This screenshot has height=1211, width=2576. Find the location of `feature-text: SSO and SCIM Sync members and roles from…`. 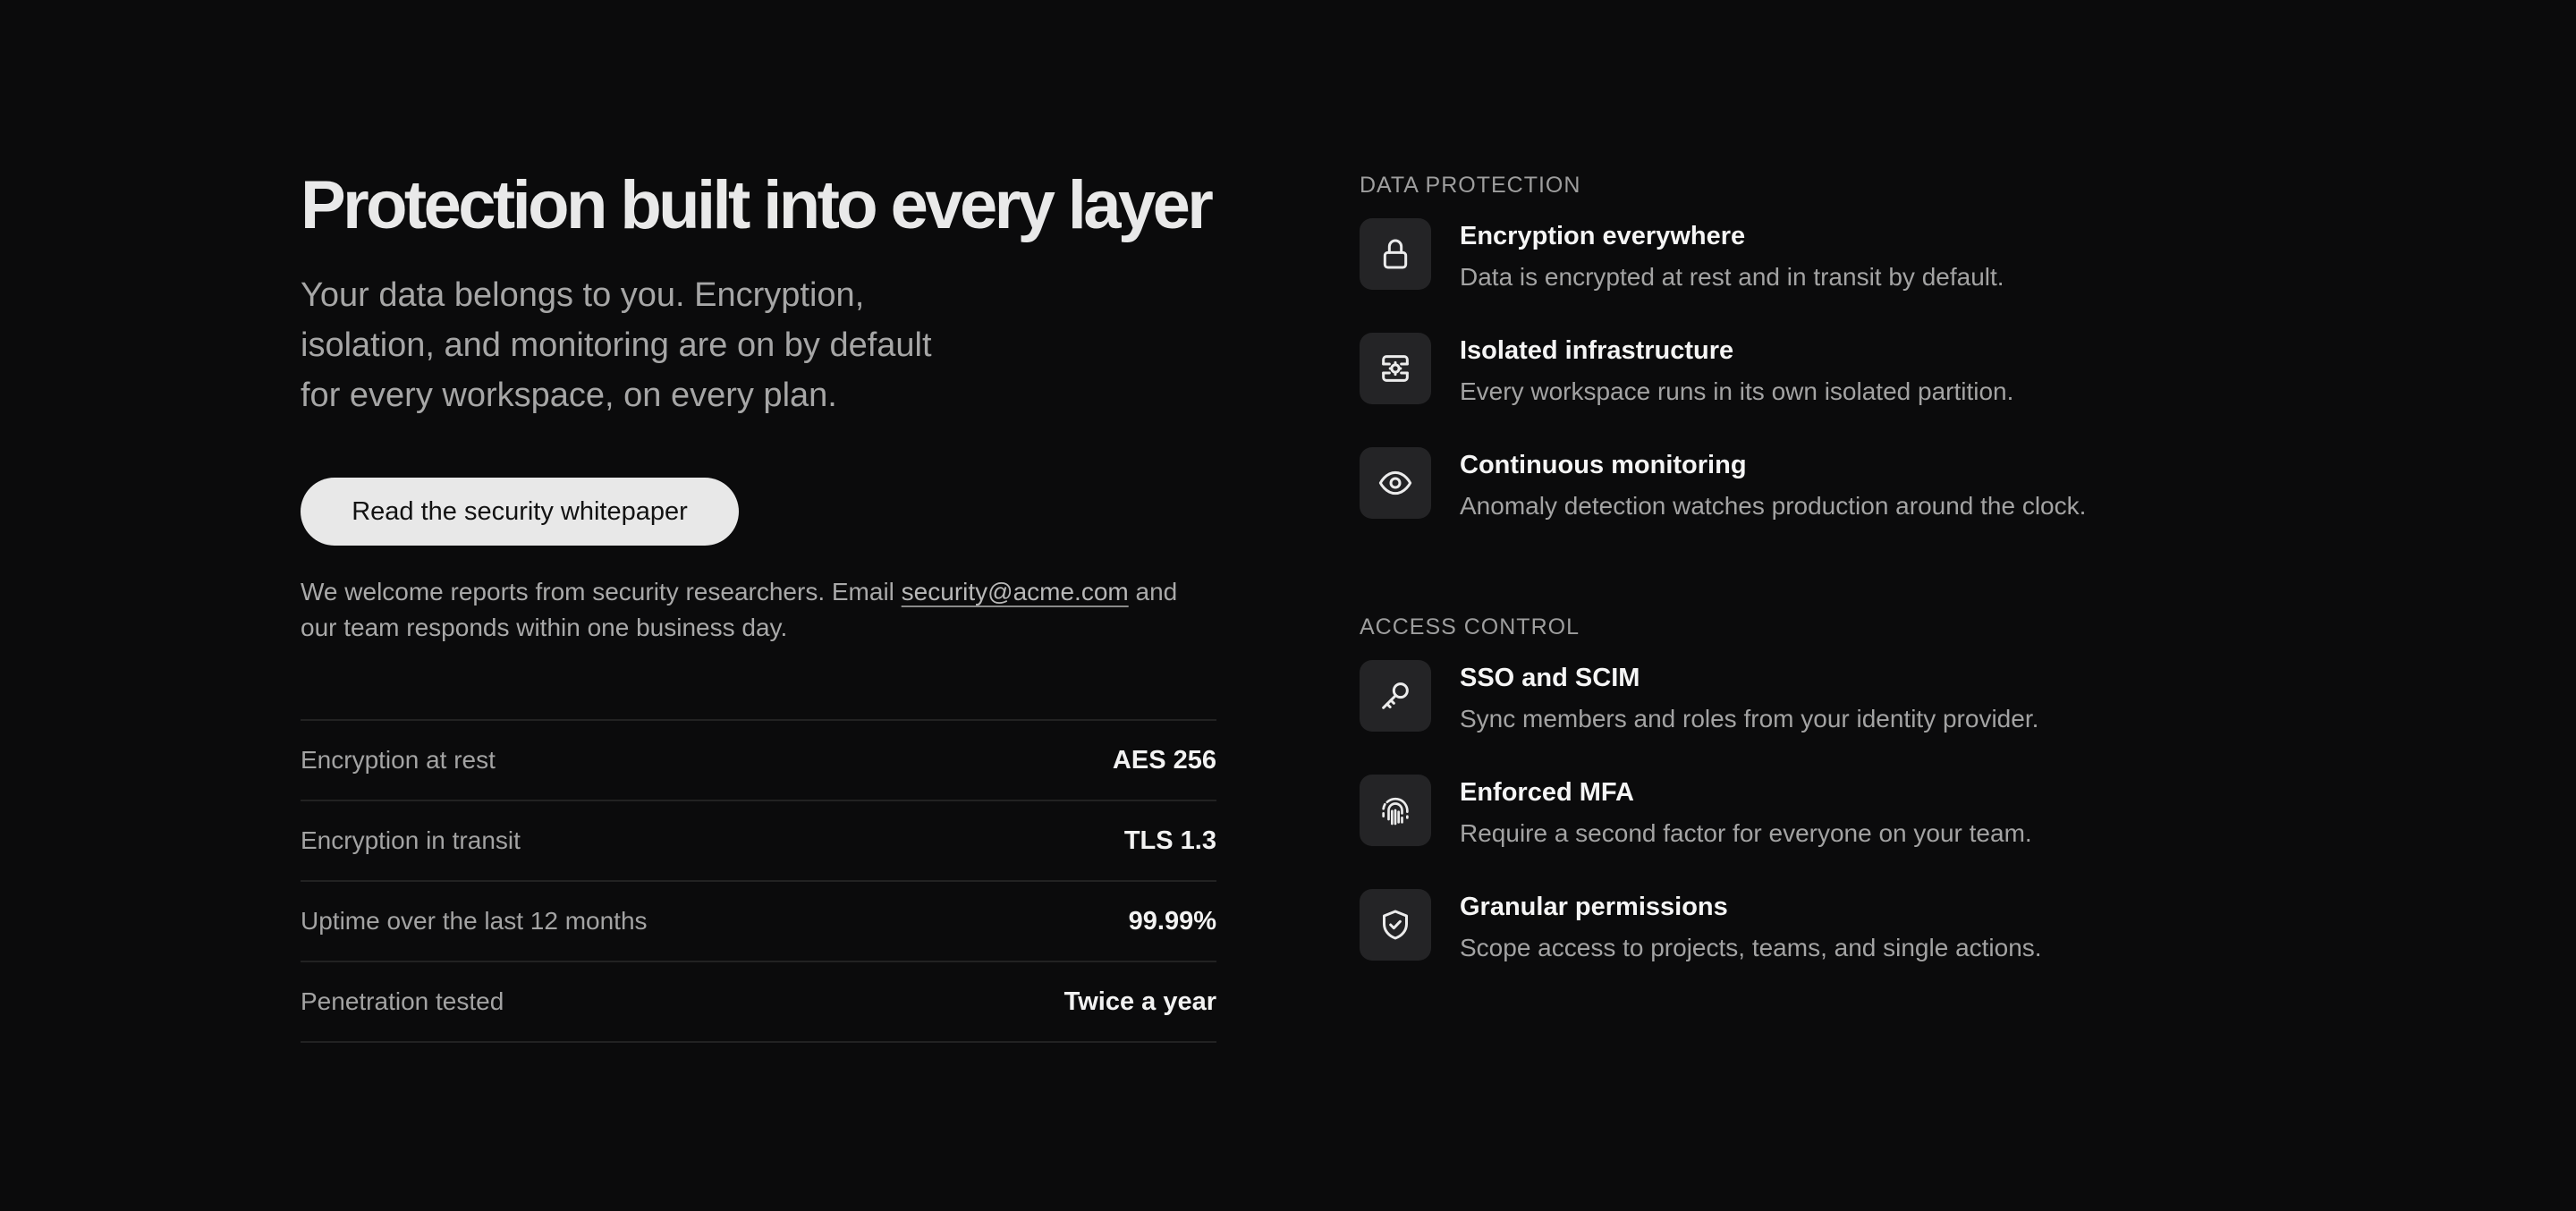

feature-text: SSO and SCIM Sync members and roles from… is located at coordinates (1749, 697).